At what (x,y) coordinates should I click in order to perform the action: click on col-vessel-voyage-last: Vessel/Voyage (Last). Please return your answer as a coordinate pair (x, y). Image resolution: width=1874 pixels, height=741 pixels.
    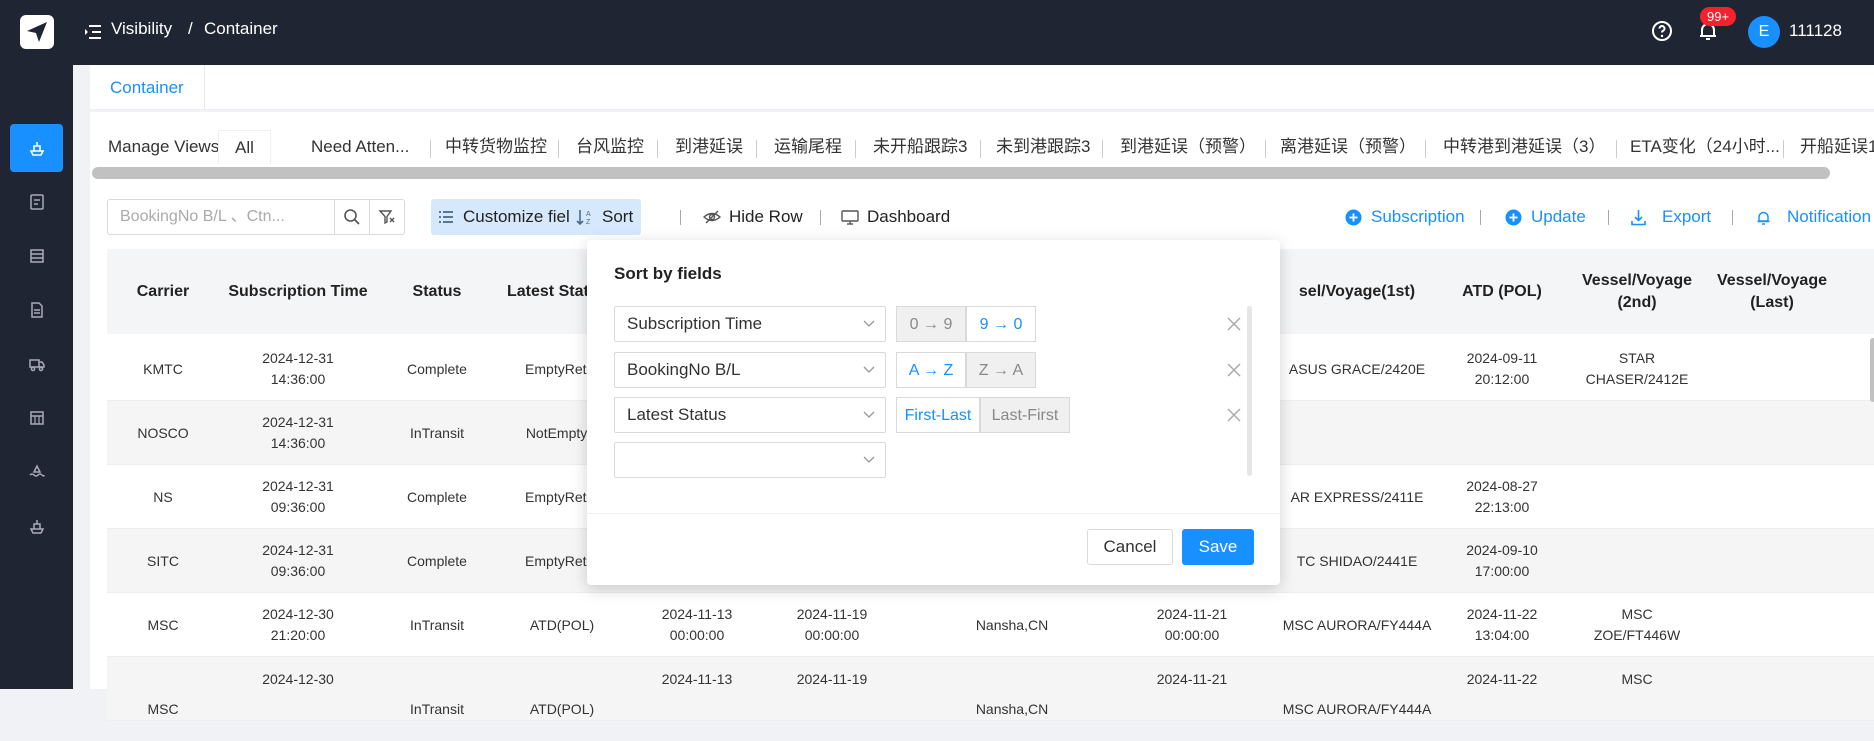
    Looking at the image, I should click on (1772, 291).